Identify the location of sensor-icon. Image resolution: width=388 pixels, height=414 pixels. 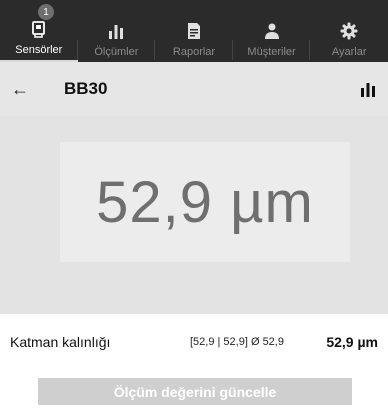
(39, 29).